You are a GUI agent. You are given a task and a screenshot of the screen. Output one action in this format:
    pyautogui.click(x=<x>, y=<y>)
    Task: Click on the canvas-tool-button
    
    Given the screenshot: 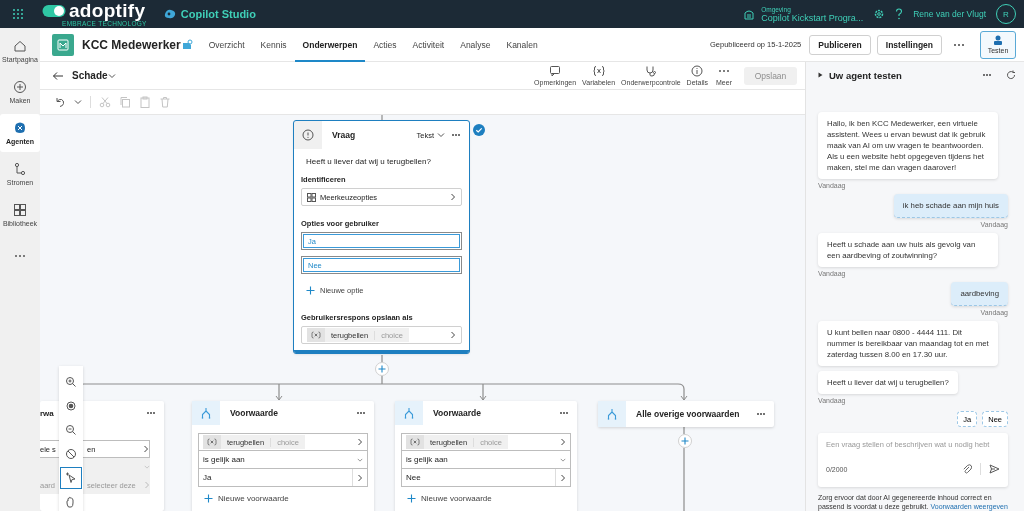 What is the action you would take?
    pyautogui.click(x=71, y=478)
    